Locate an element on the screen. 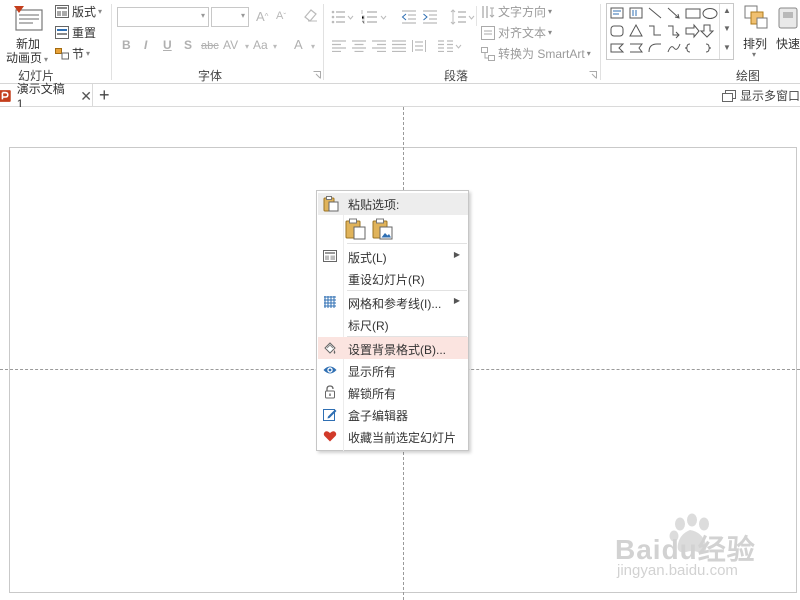 The width and height of the screenshot is (800, 600). quick-styles-label: 快速 is located at coordinates (788, 44).